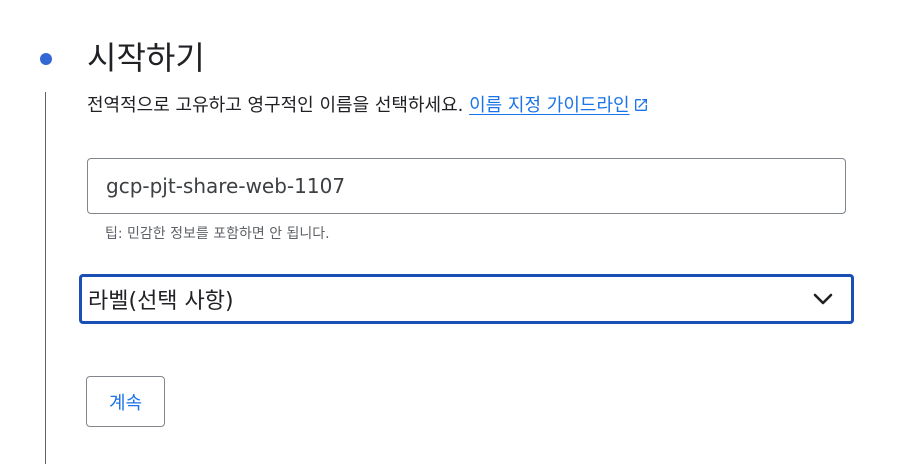 This screenshot has height=476, width=920. I want to click on continue-button: 계속, so click(125, 401).